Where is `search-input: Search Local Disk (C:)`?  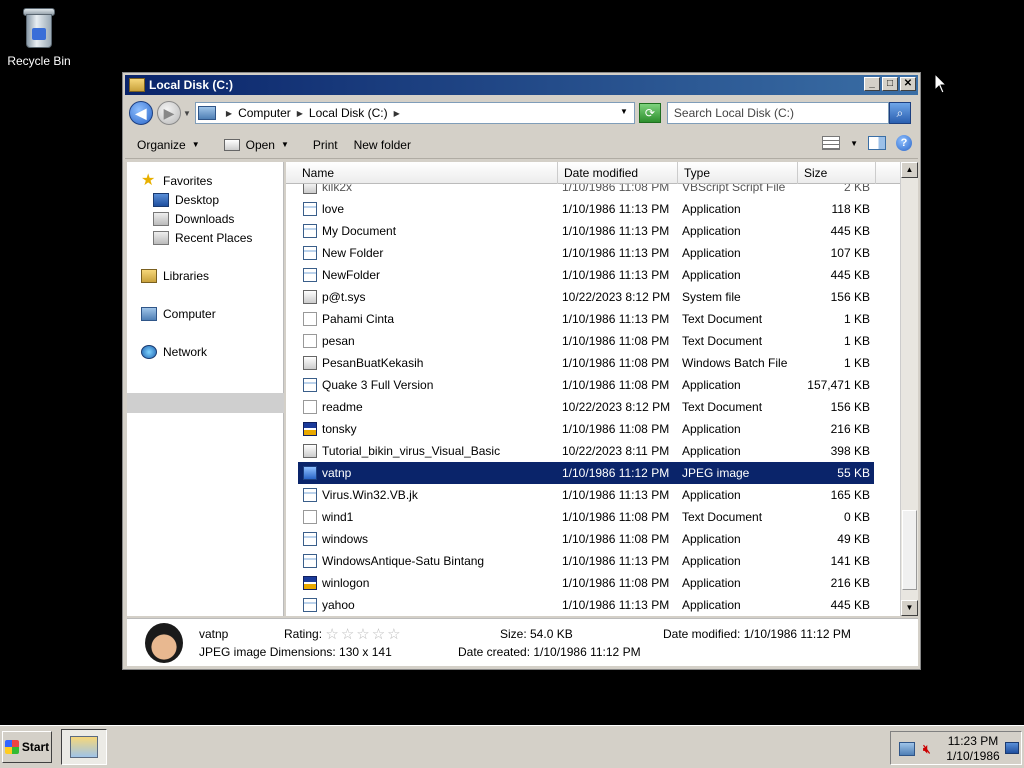 search-input: Search Local Disk (C:) is located at coordinates (777, 113).